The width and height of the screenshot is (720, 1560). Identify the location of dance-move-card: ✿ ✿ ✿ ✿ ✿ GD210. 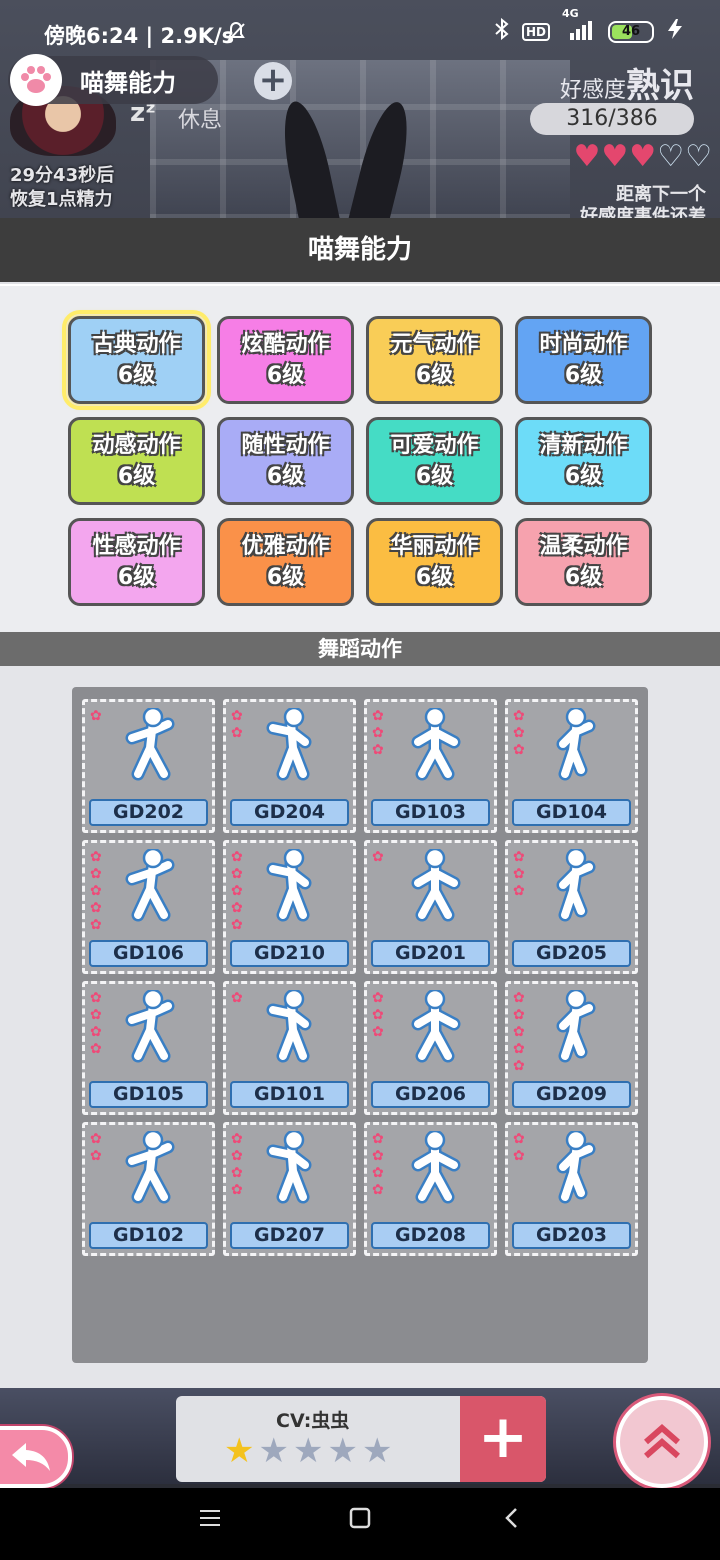
(289, 907).